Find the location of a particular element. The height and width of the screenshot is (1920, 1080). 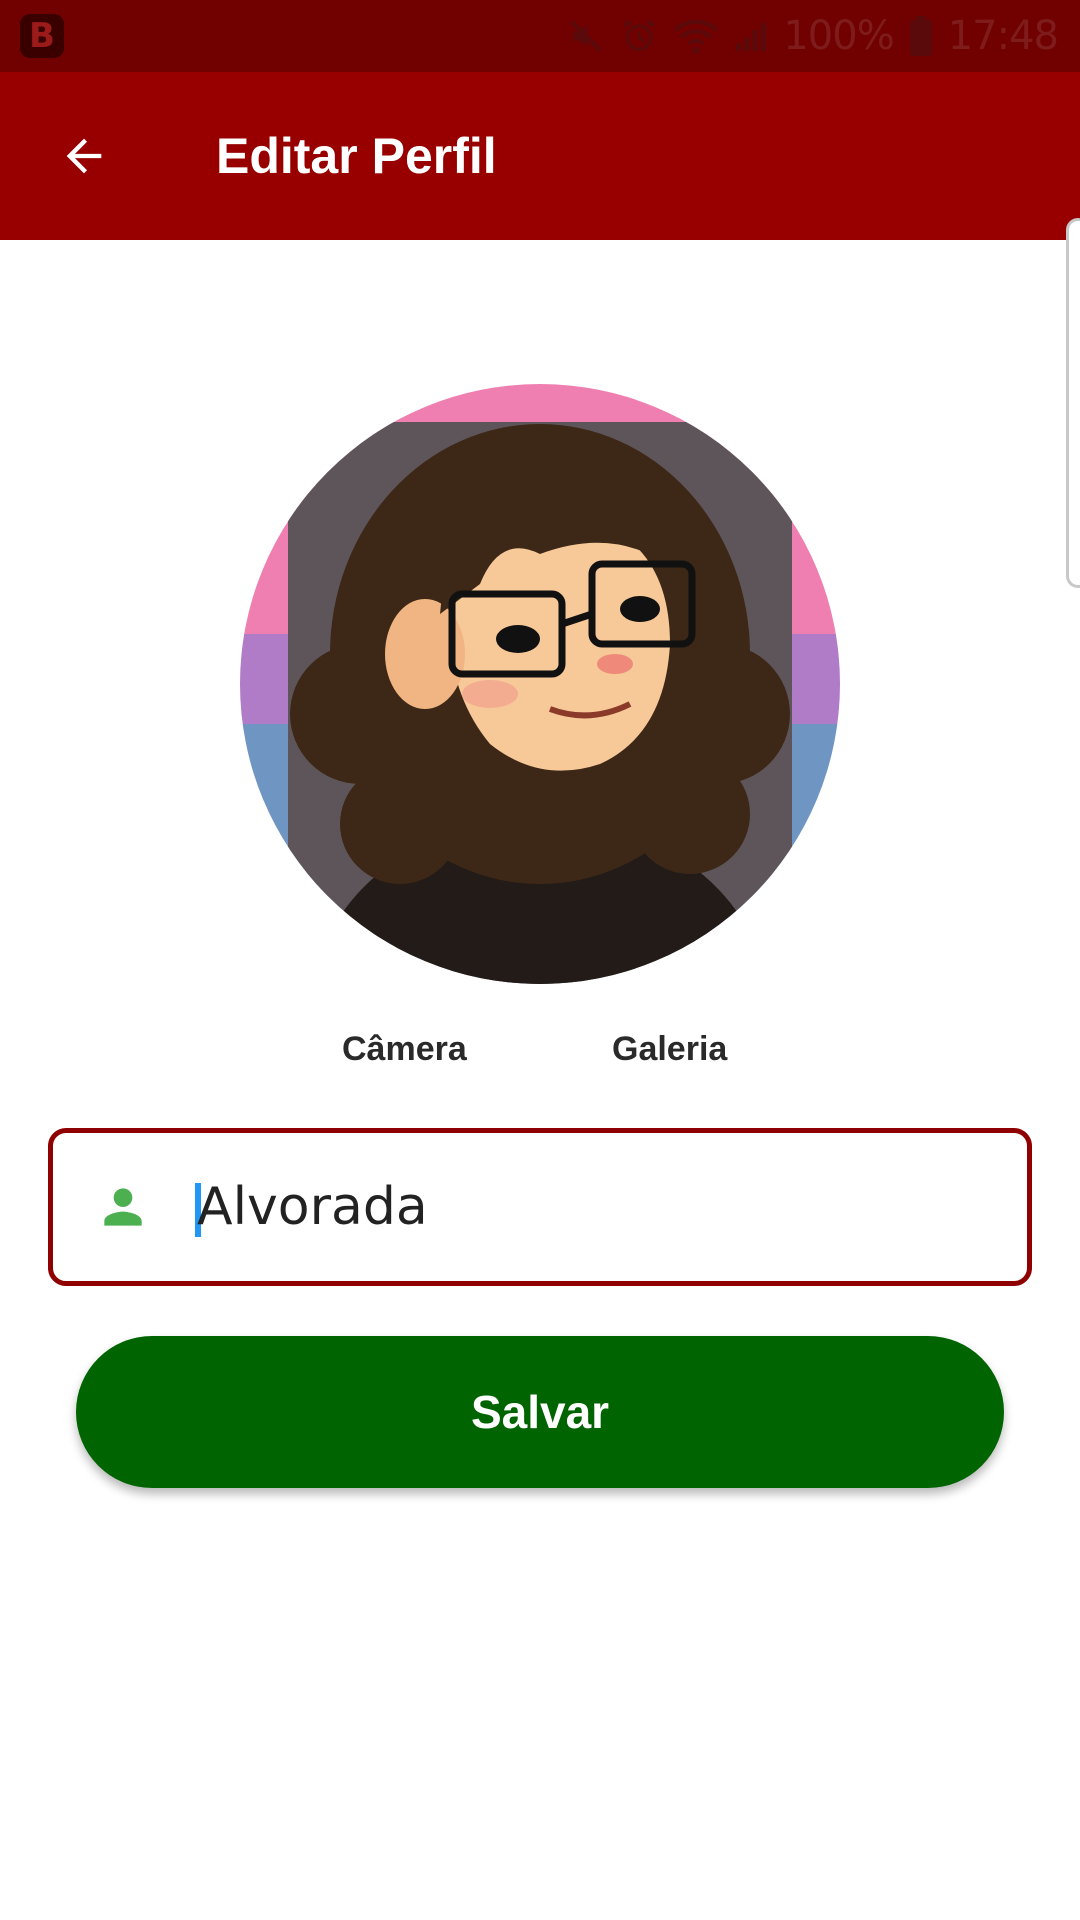

signal-icon is located at coordinates (751, 36).